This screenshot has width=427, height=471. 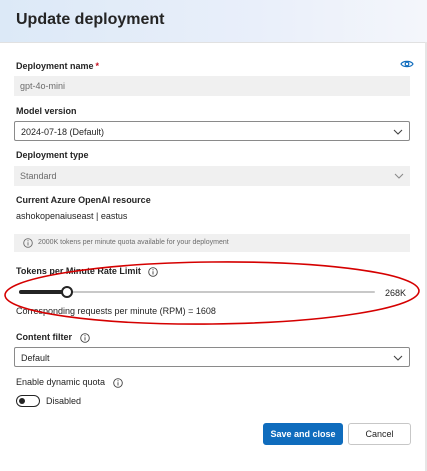 I want to click on toggle-knob, so click(x=22, y=401).